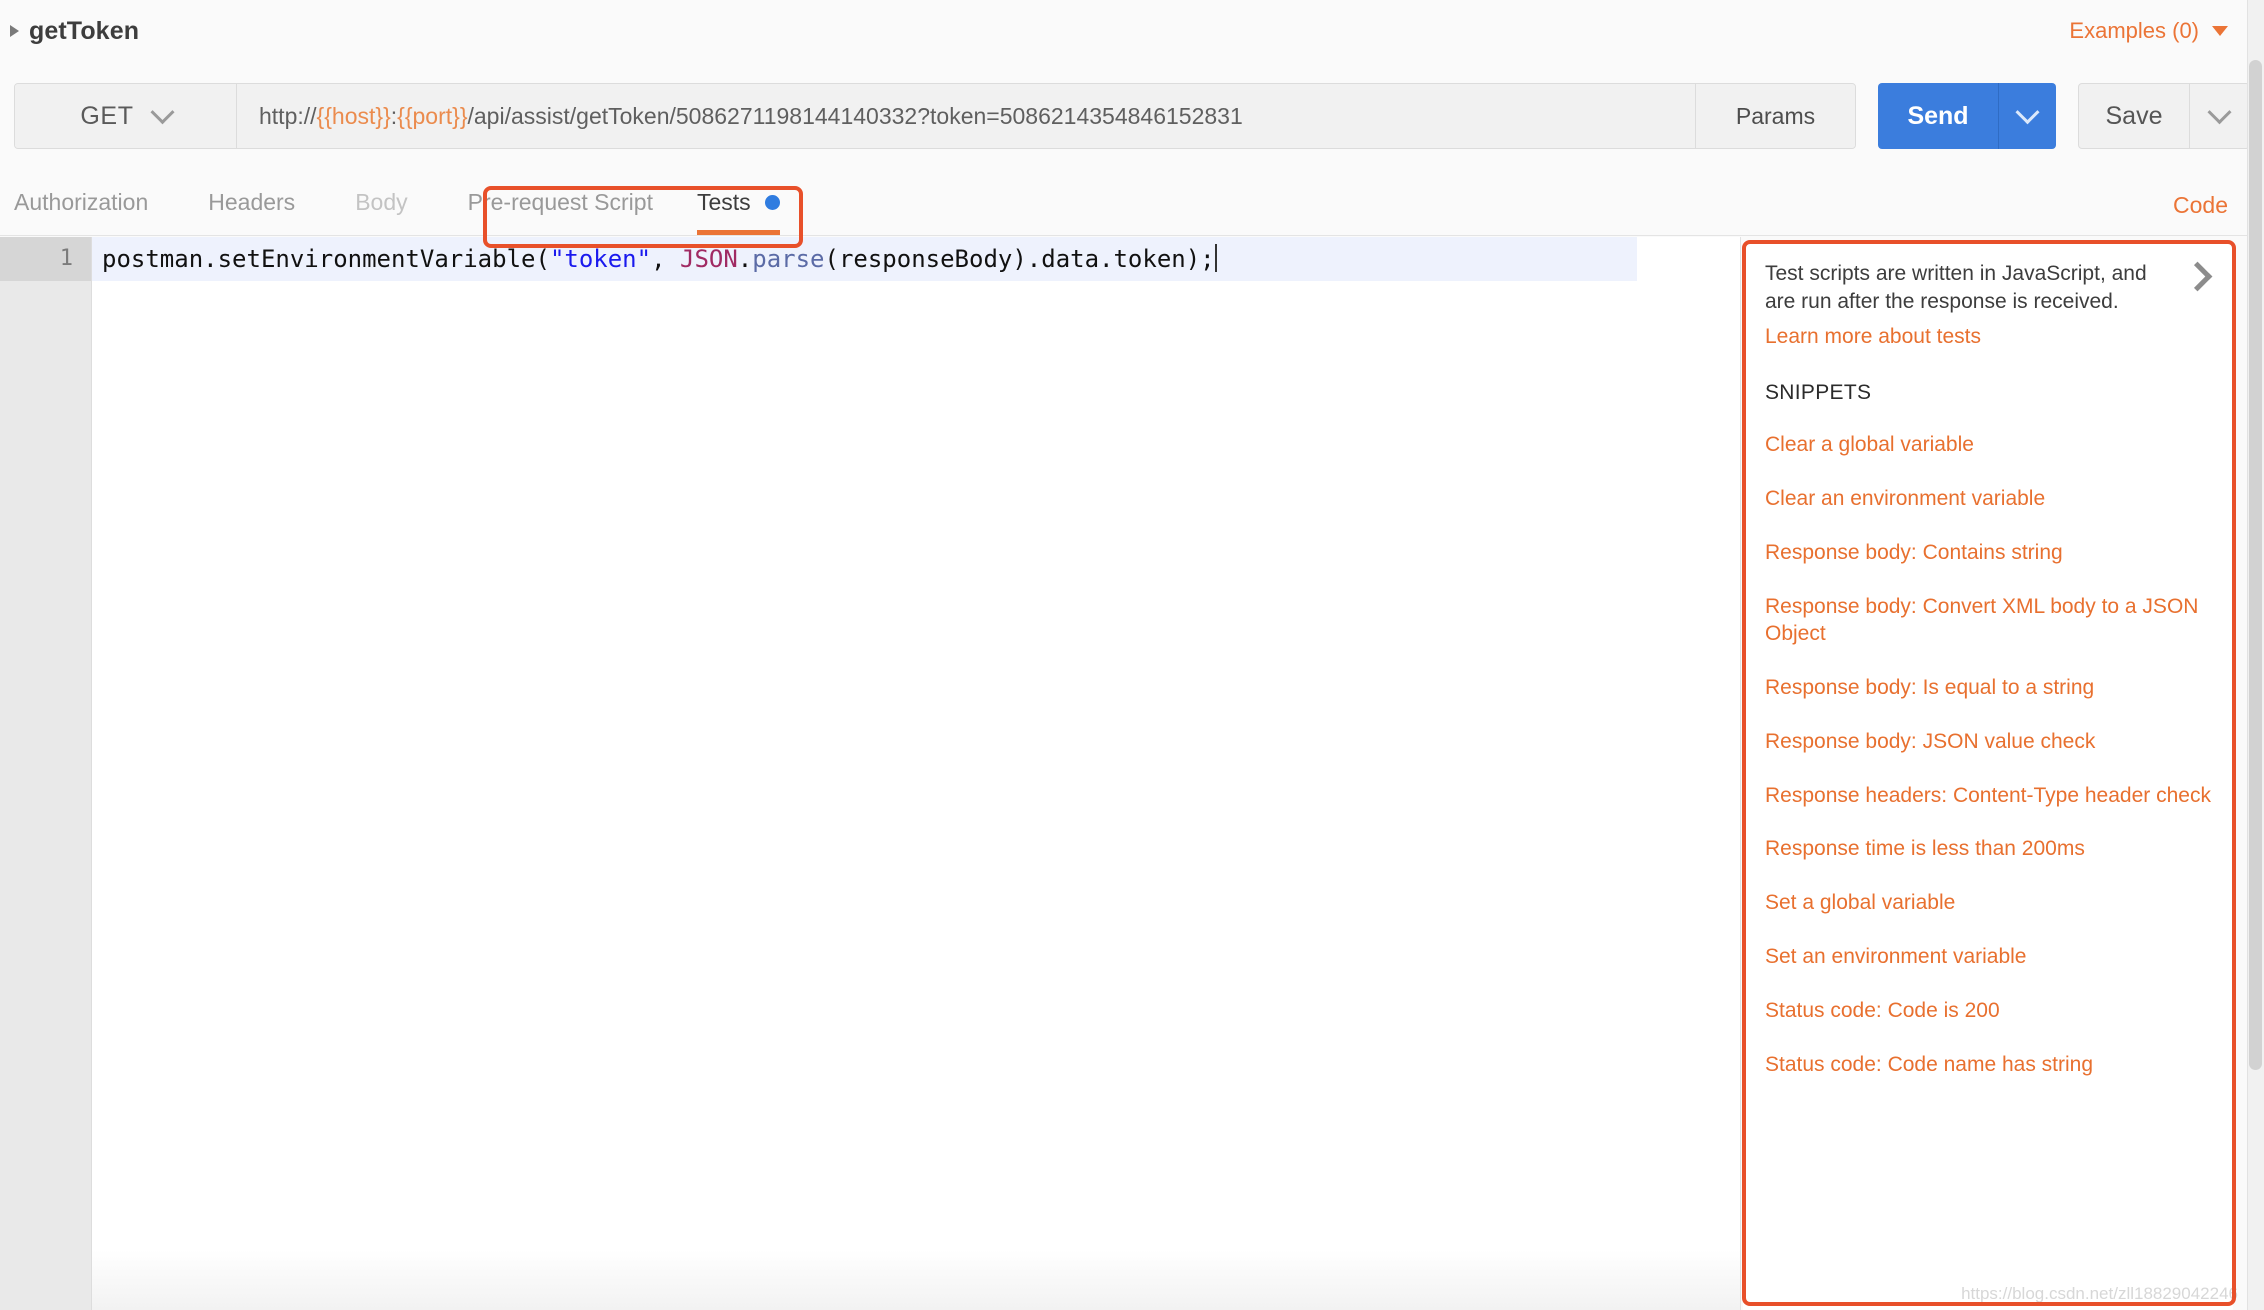 The width and height of the screenshot is (2264, 1310). I want to click on snippet-item: Response body: JSON value check, so click(1988, 742).